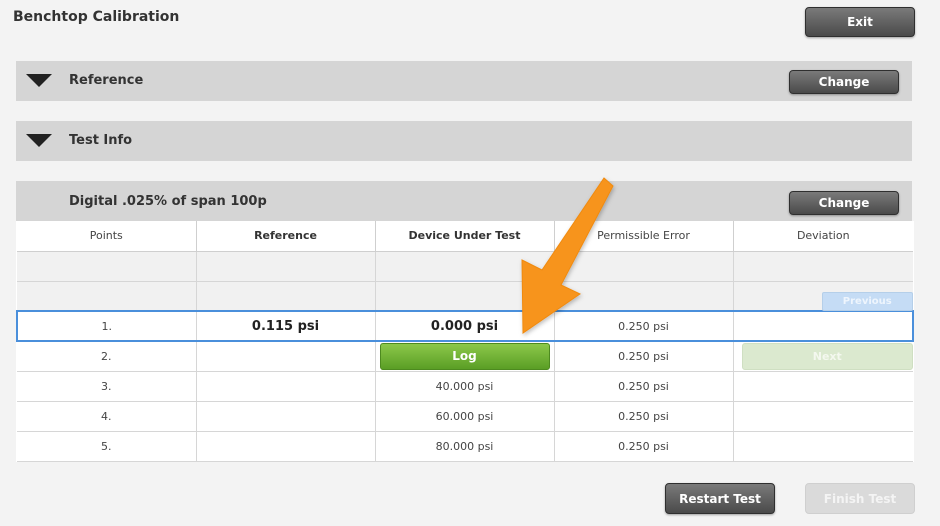 This screenshot has width=940, height=526. I want to click on table-row: 3. 40.000 psi 0.250 psi, so click(465, 386).